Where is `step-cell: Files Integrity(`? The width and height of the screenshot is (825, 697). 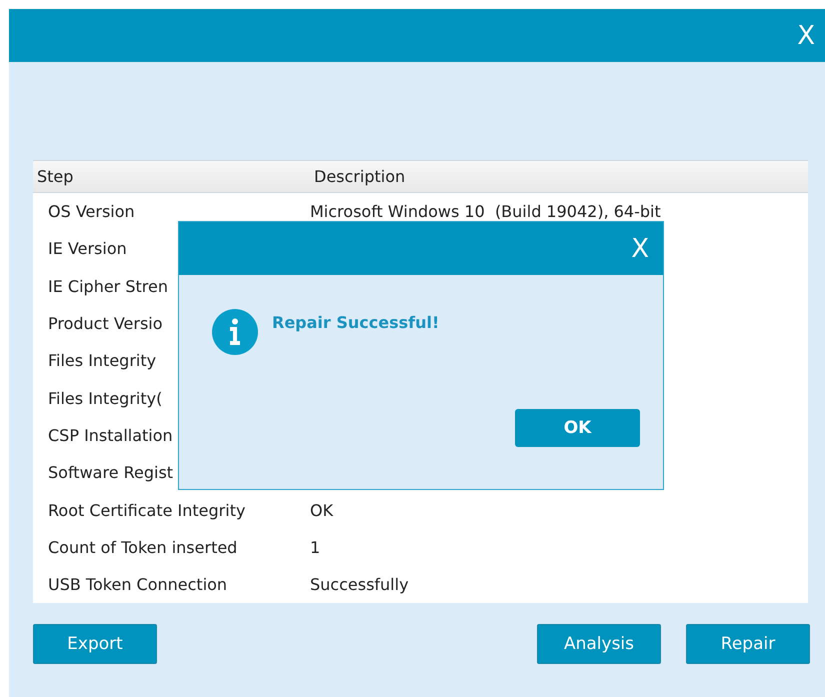 step-cell: Files Integrity( is located at coordinates (105, 398).